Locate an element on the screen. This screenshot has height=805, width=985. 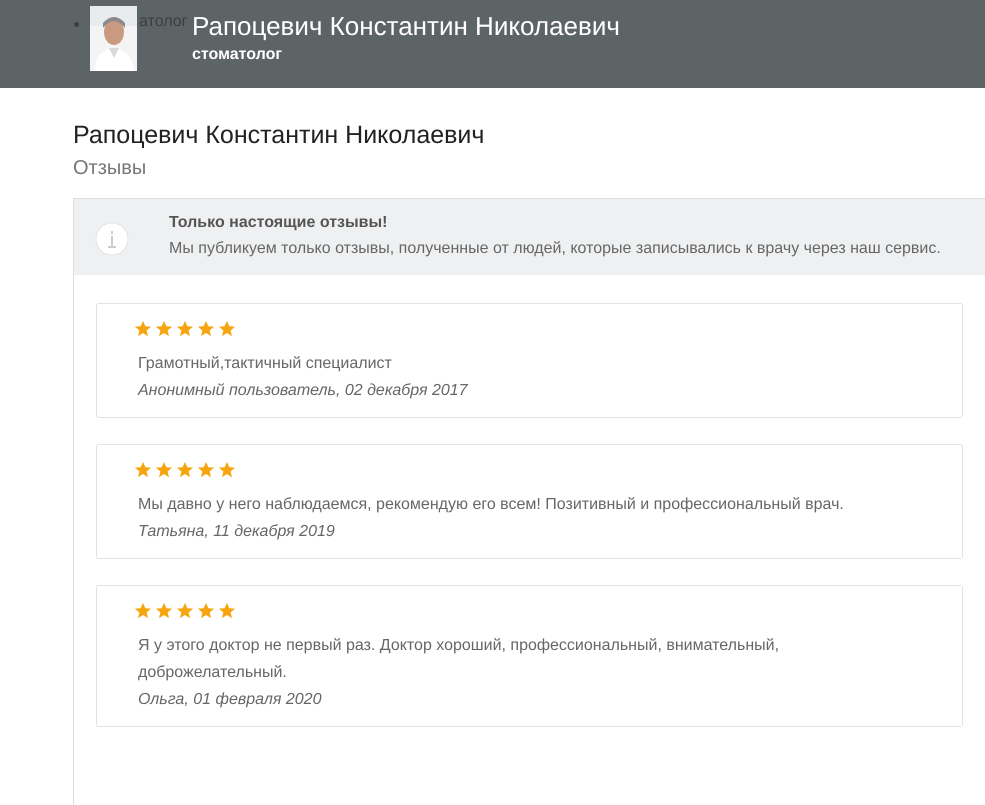
review-author: Татьяна, 11 декабря 2019 is located at coordinates (236, 532).